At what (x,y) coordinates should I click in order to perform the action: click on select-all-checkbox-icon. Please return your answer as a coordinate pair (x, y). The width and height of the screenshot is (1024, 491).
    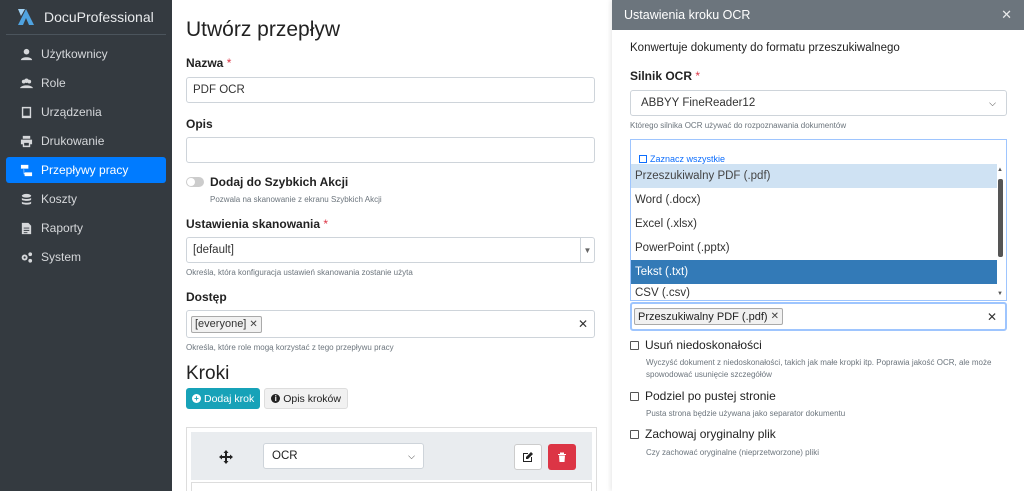
    Looking at the image, I should click on (643, 159).